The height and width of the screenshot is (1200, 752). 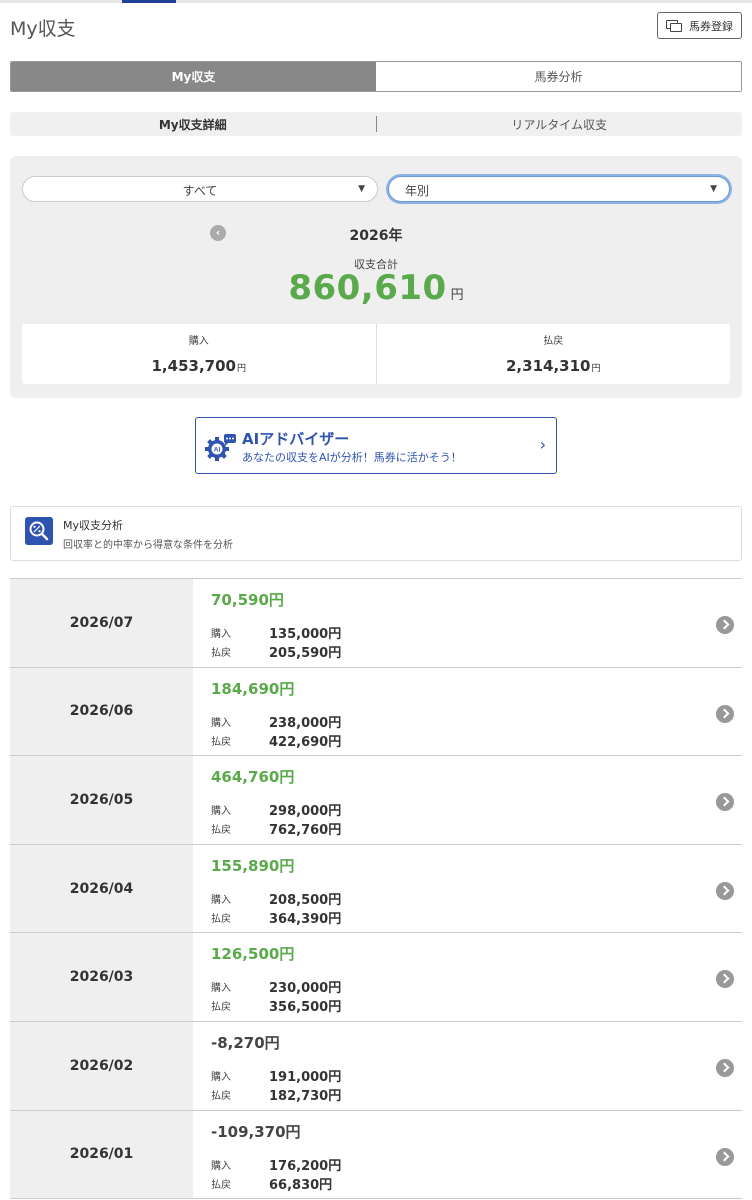 I want to click on month-payout: 払戻 762,760円, so click(x=276, y=829).